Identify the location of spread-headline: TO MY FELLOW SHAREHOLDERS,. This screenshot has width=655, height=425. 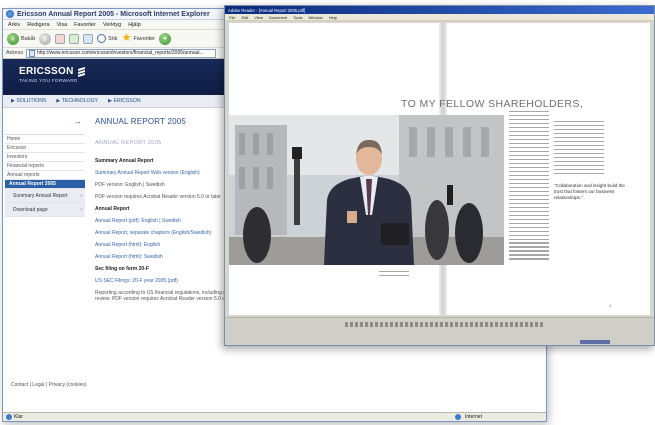
(492, 104).